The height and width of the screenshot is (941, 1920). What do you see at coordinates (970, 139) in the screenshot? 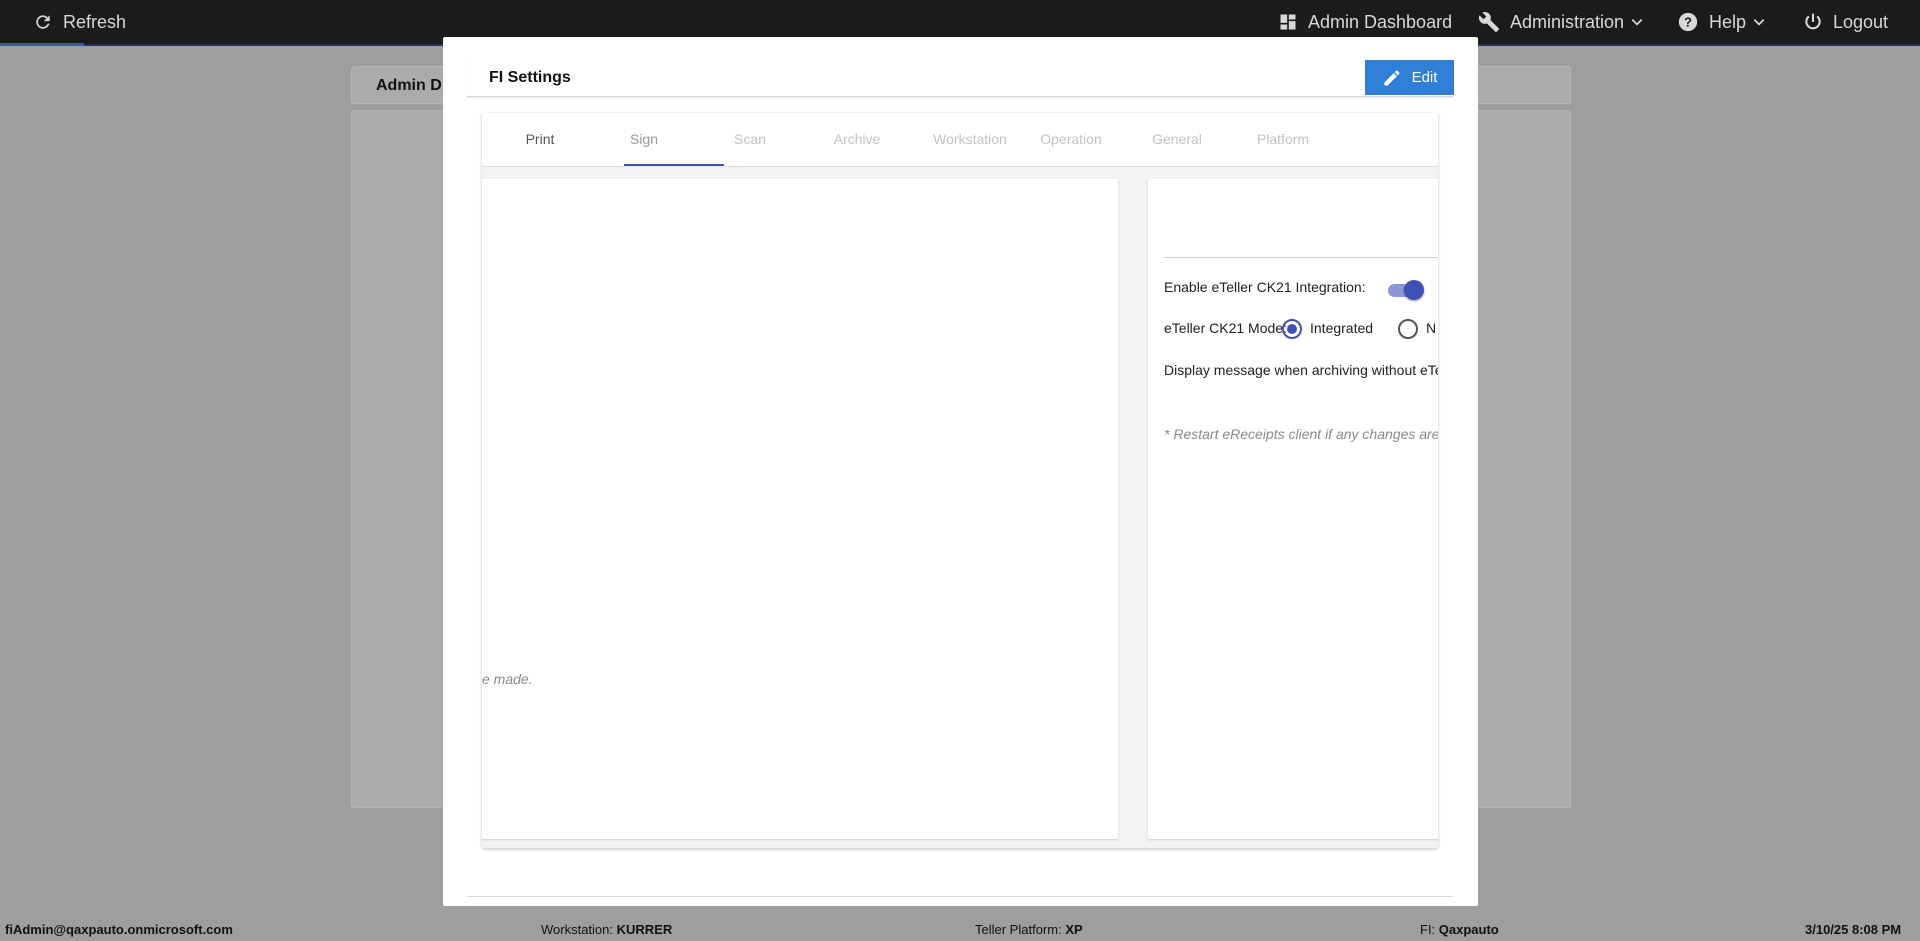
I see `tab-workstation: Workstation` at bounding box center [970, 139].